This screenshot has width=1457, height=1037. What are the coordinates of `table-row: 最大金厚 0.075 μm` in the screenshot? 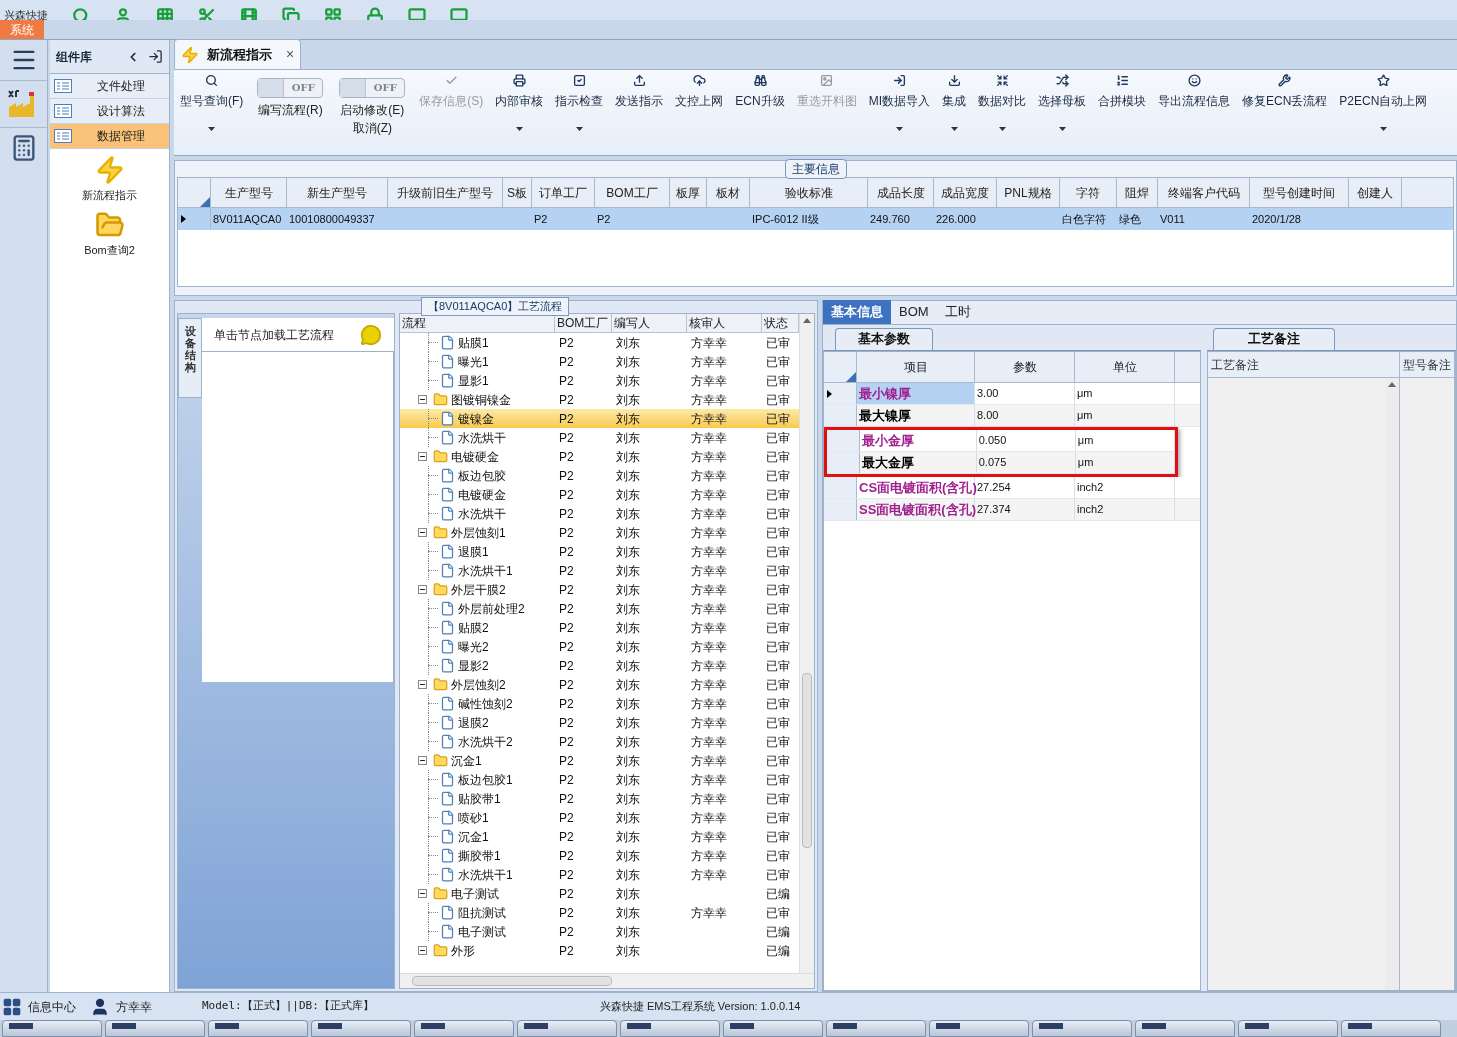 It's located at (1001, 463).